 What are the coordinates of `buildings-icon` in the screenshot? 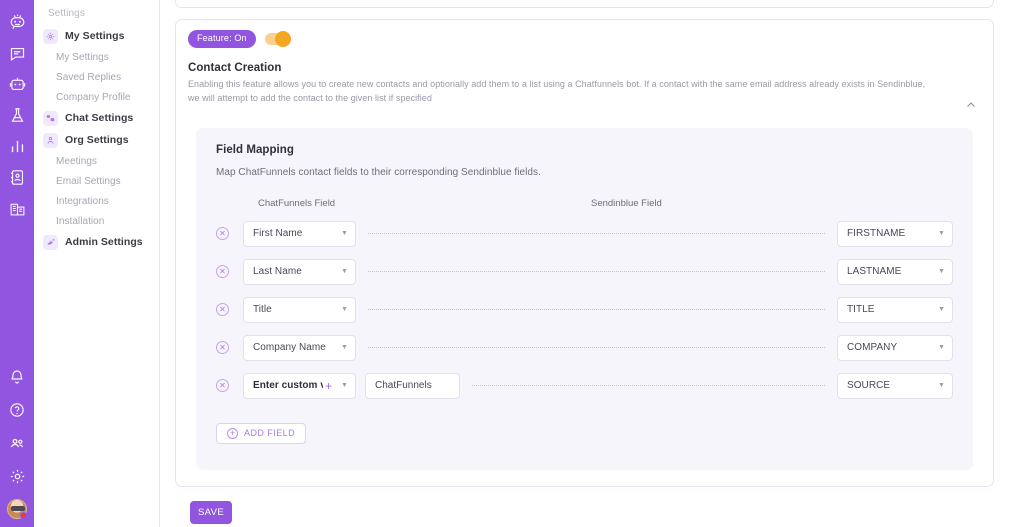 It's located at (17, 208).